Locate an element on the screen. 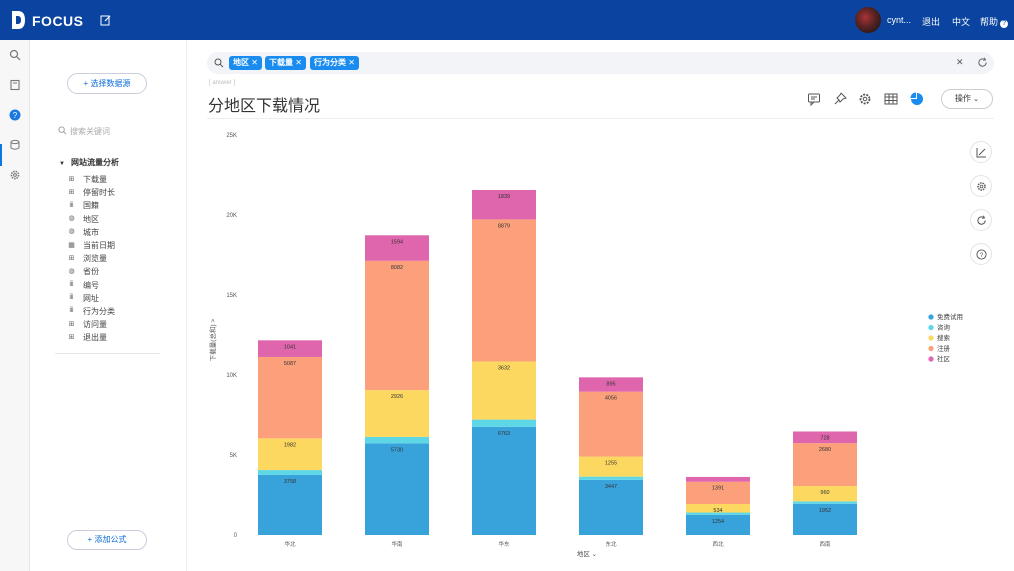 Image resolution: width=1014 pixels, height=571 pixels. data-label: 1255 is located at coordinates (611, 464).